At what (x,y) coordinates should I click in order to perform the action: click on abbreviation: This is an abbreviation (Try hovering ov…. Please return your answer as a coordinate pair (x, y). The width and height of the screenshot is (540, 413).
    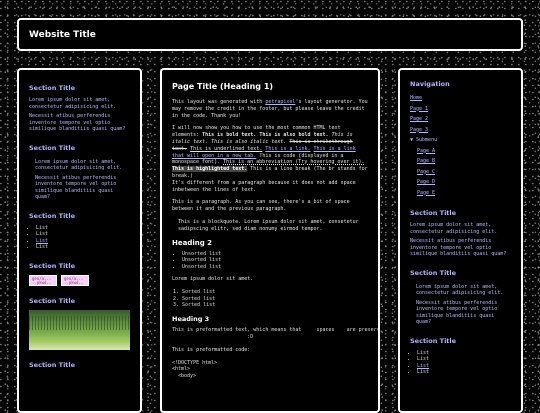
    Looking at the image, I should click on (293, 162).